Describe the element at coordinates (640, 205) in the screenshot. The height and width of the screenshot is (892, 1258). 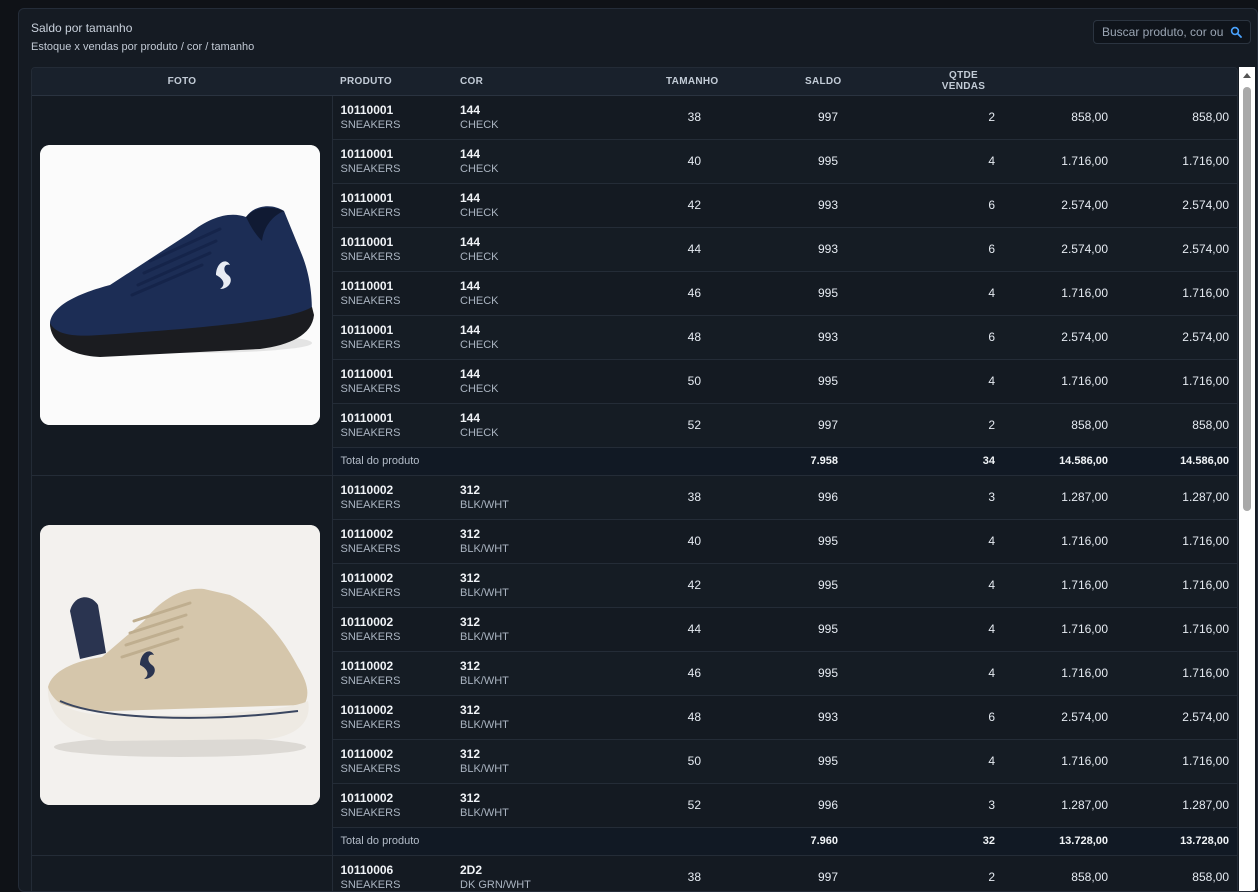
I see `size-cell: 42` at that location.